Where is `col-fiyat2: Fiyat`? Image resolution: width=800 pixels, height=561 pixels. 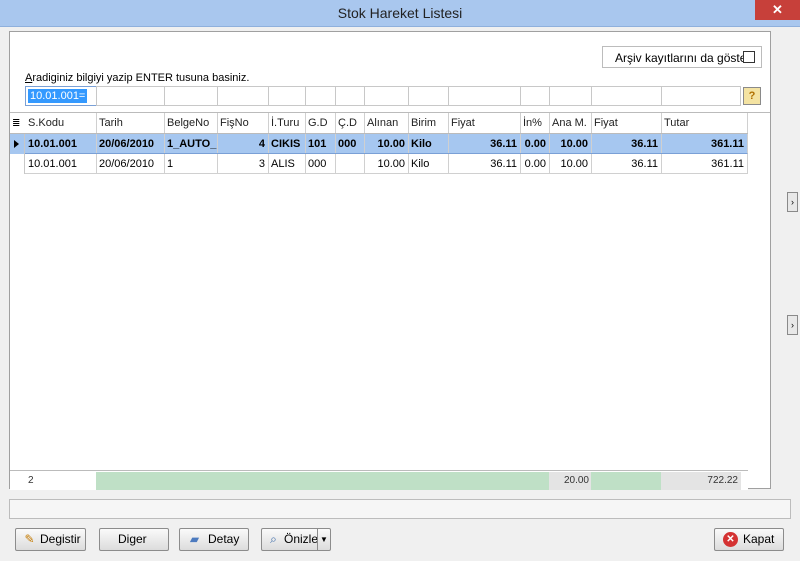 col-fiyat2: Fiyat is located at coordinates (626, 123).